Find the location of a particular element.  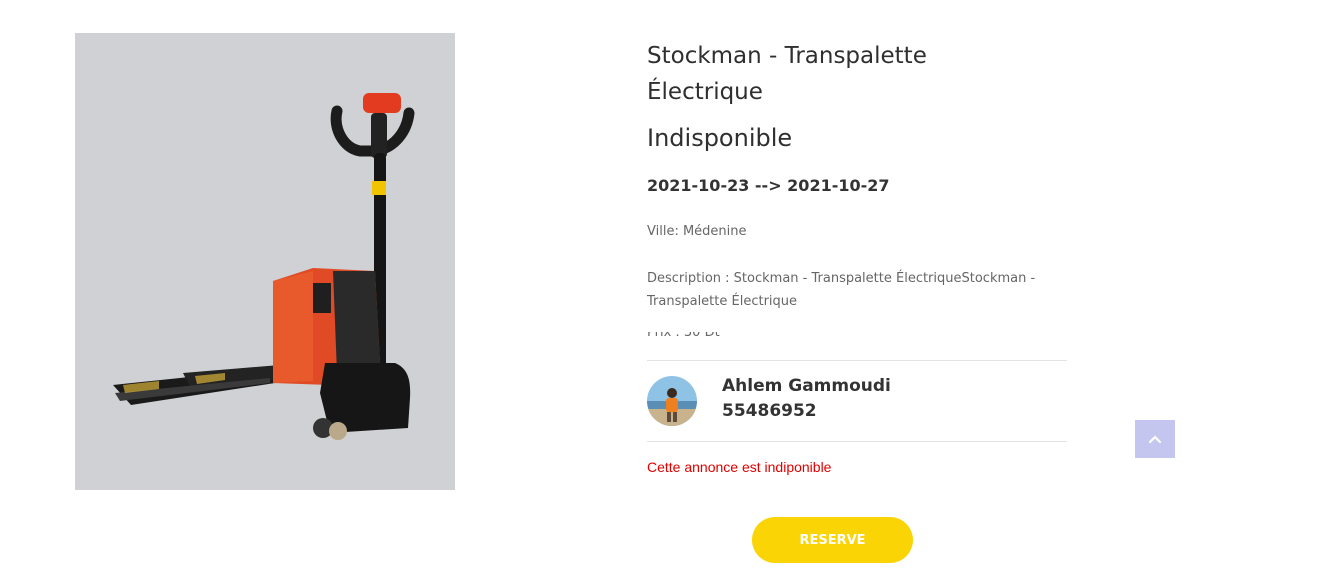

avatar is located at coordinates (672, 401).